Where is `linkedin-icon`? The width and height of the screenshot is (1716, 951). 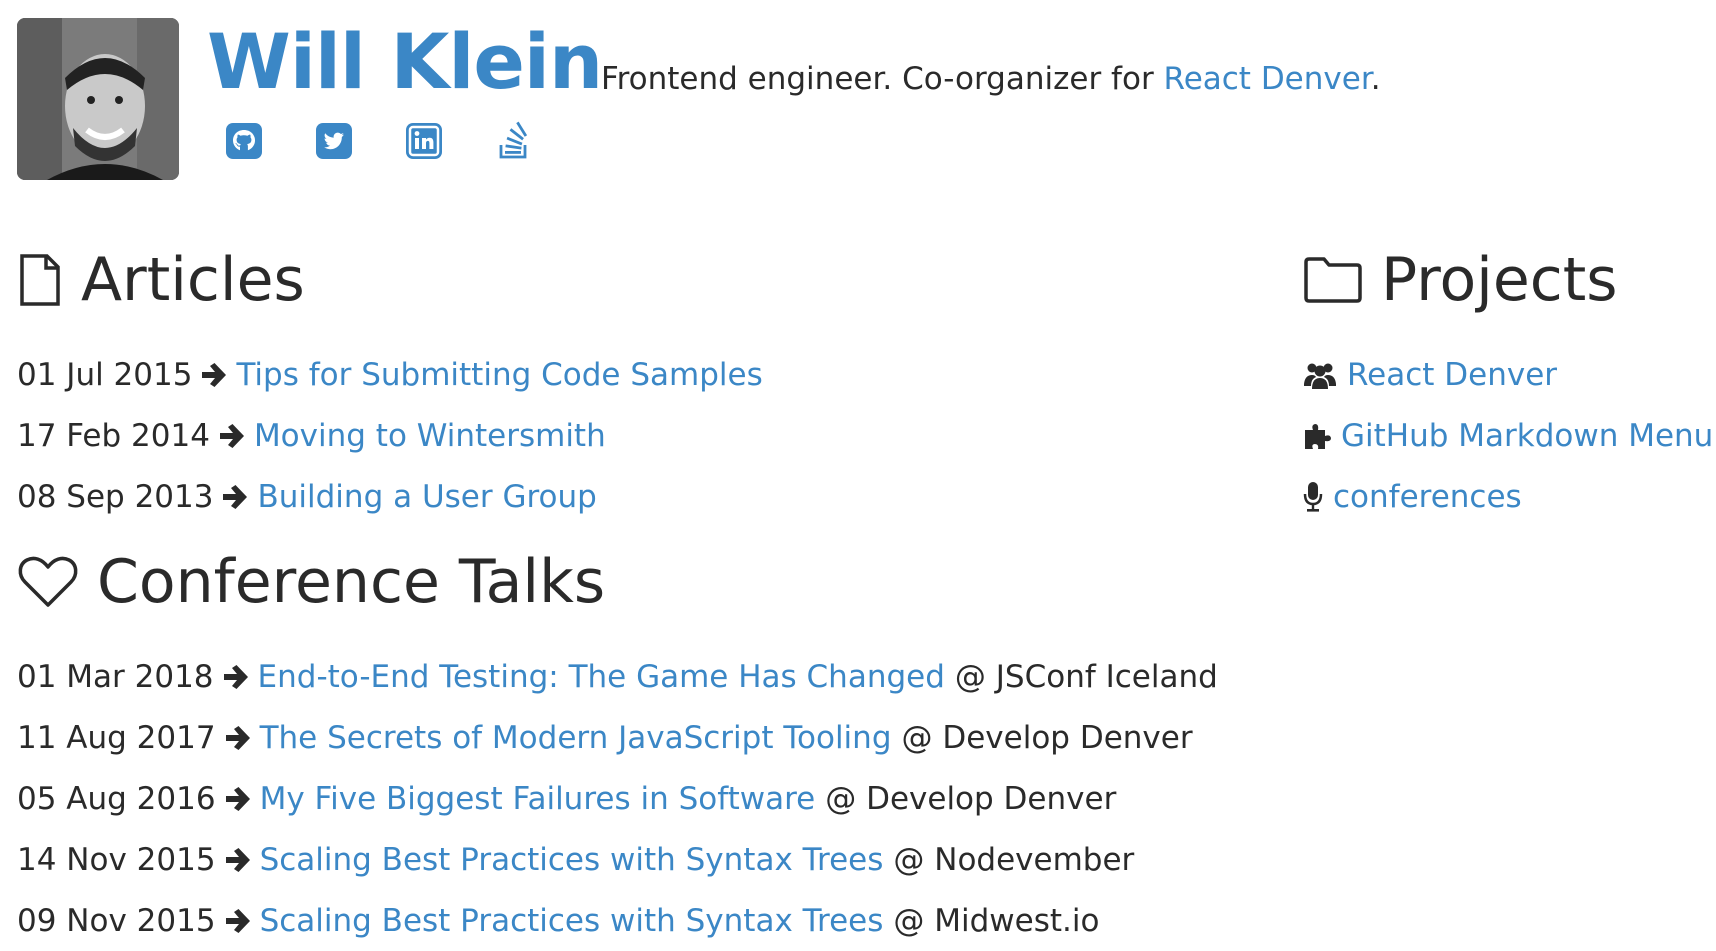 linkedin-icon is located at coordinates (424, 141).